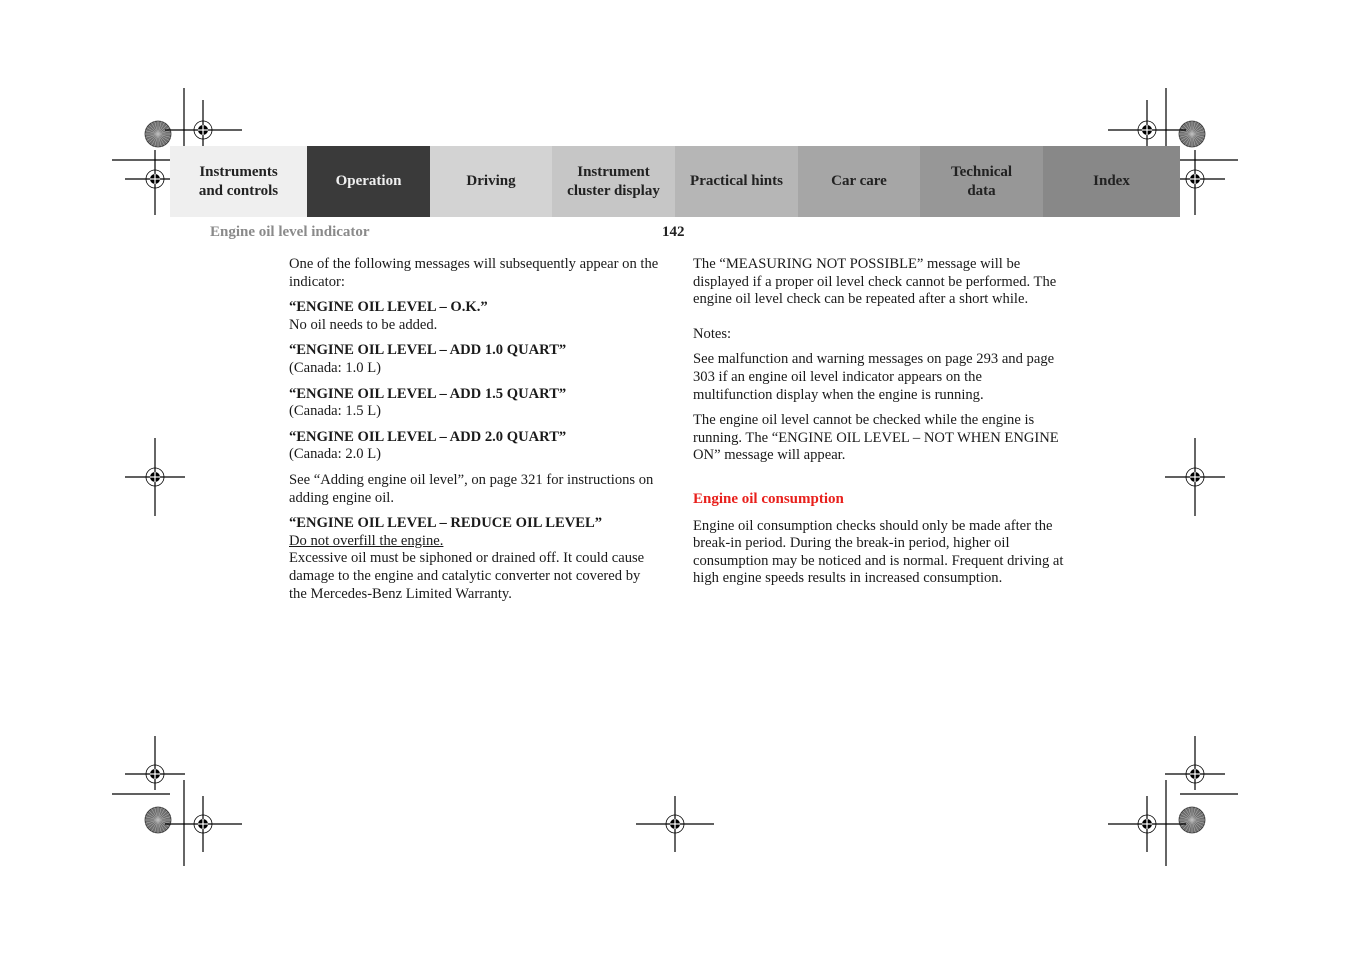 This screenshot has width=1351, height=954. Describe the element at coordinates (238, 171) in the screenshot. I see `tab-label: Instruments` at that location.